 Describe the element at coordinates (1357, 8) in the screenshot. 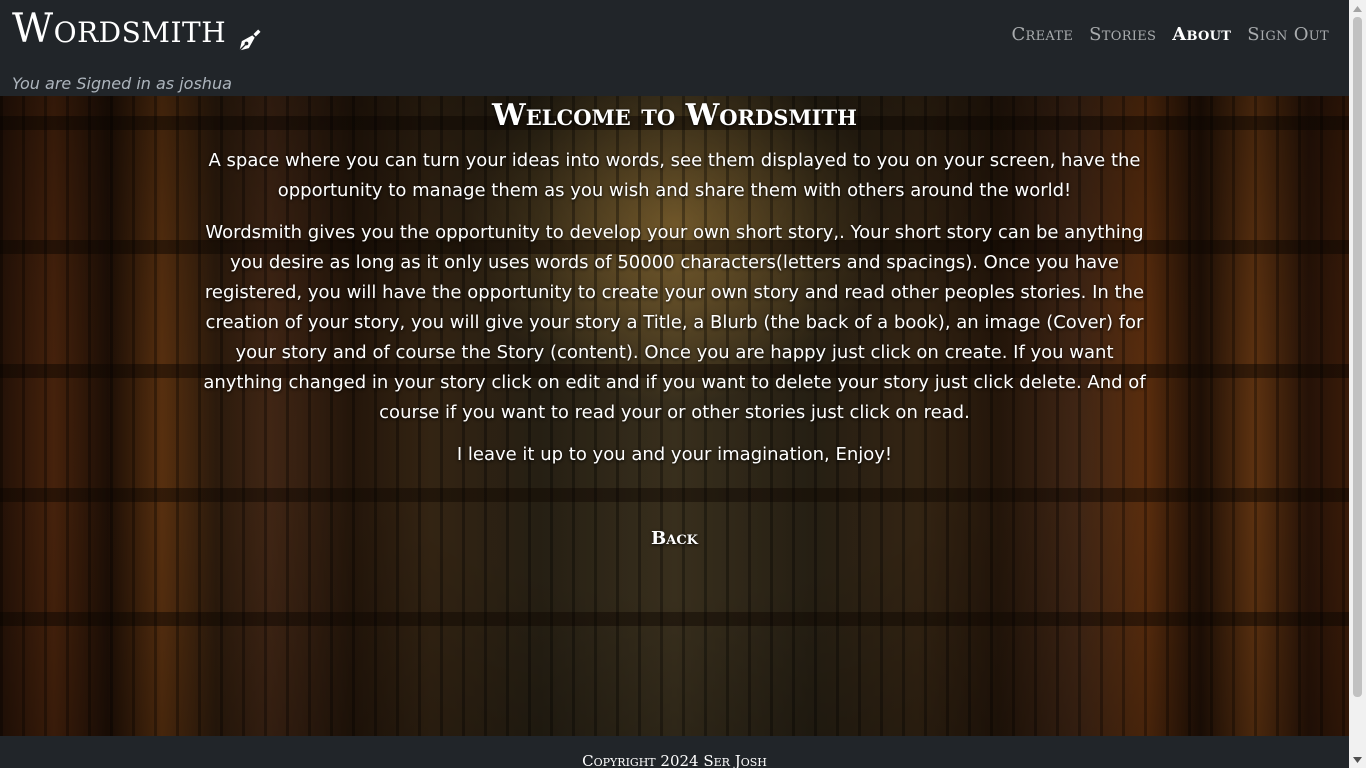

I see `scroll-up-arrow-icon` at that location.